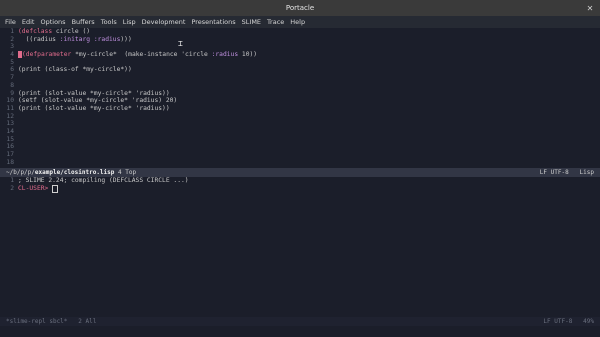 The width and height of the screenshot is (600, 337). I want to click on modeline-zoom: 49%, so click(588, 321).